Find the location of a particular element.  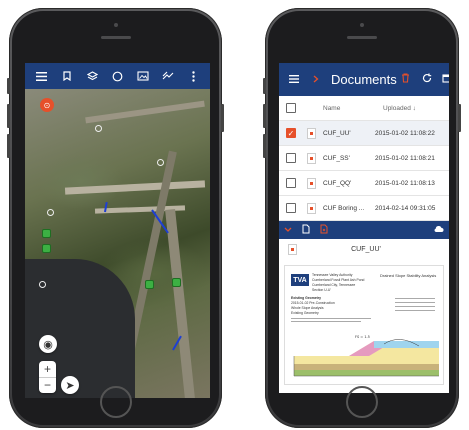

analysis-date: 2015-01-02 Pre-Construction is located at coordinates (313, 303).